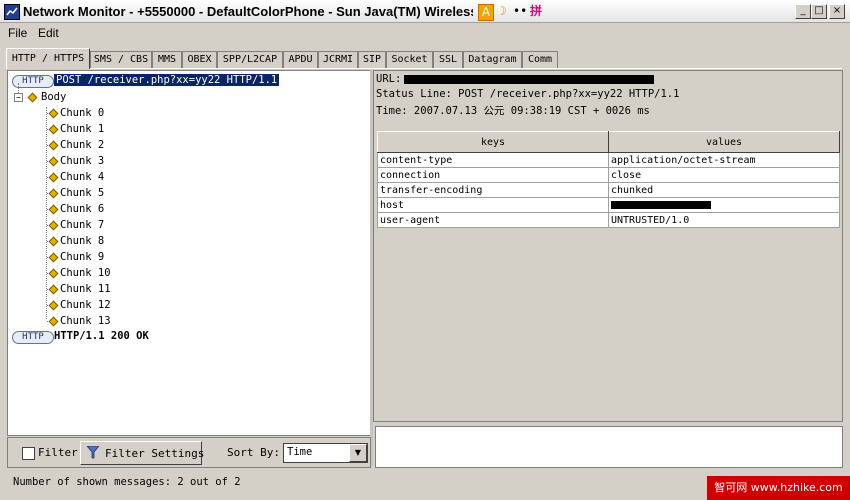 This screenshot has height=500, width=850. I want to click on response-node: HTTP/1.1 200 OK, so click(101, 336).